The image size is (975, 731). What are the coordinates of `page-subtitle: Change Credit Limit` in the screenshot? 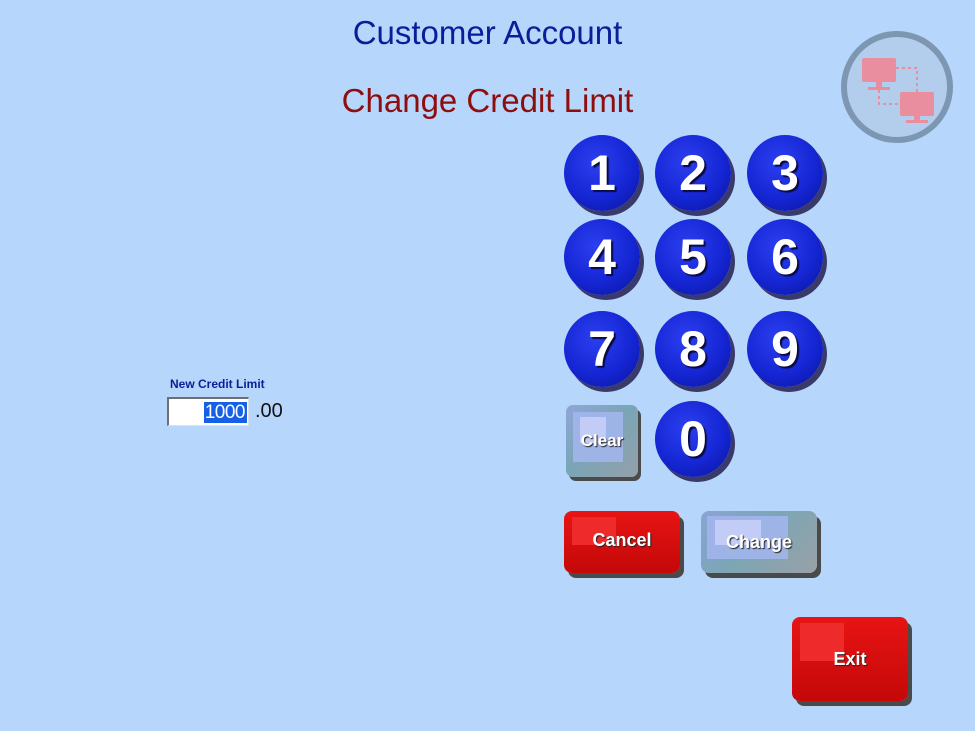 It's located at (487, 100).